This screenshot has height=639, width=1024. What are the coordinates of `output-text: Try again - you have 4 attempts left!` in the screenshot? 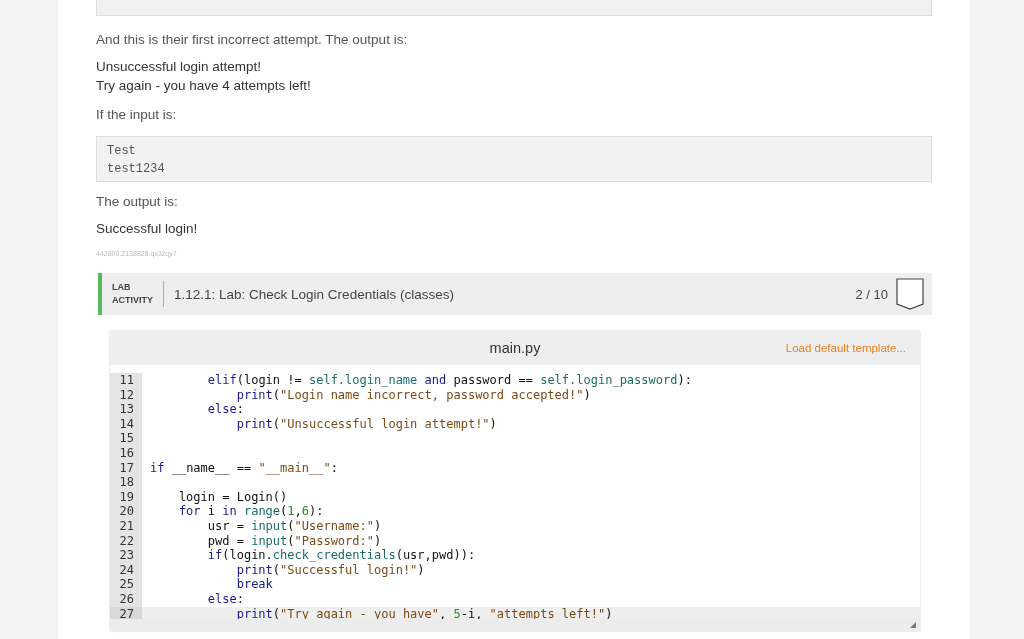 It's located at (204, 86).